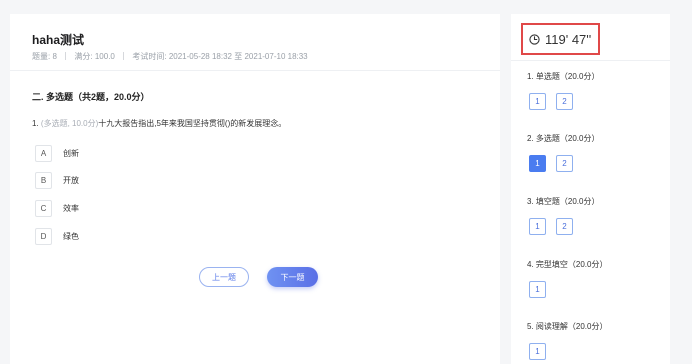 This screenshot has height=364, width=692. I want to click on countdown-timer: 119' 47'', so click(560, 39).